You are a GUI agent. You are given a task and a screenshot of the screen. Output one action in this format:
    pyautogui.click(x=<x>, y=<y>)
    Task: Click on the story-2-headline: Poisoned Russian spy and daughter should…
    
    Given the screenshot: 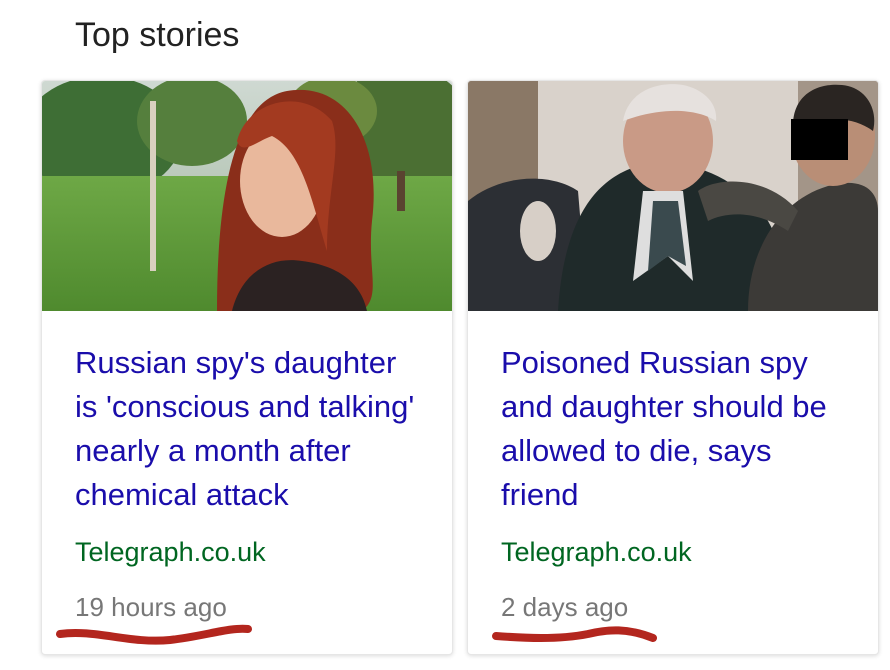 What is the action you would take?
    pyautogui.click(x=676, y=429)
    